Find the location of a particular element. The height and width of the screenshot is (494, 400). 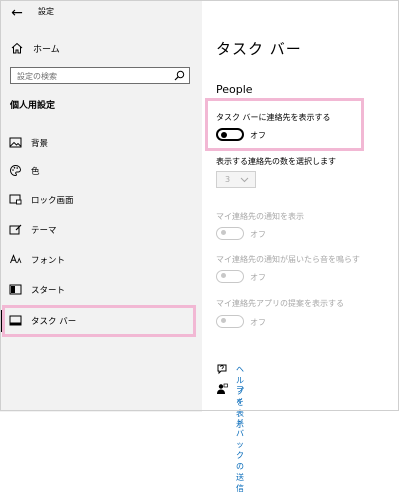

chevron-down-icon is located at coordinates (244, 180).